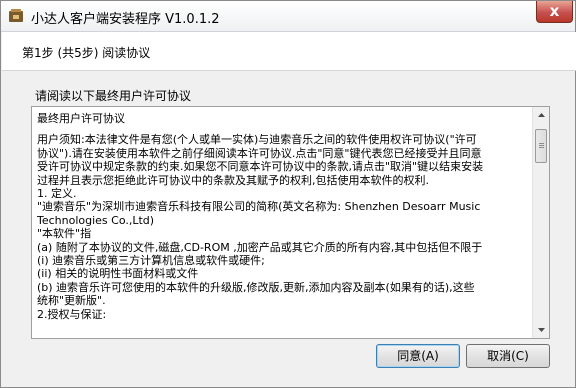 This screenshot has height=388, width=576. Describe the element at coordinates (118, 274) in the screenshot. I see `license-line: (ii) 相关的说明性书面材料或文件` at that location.